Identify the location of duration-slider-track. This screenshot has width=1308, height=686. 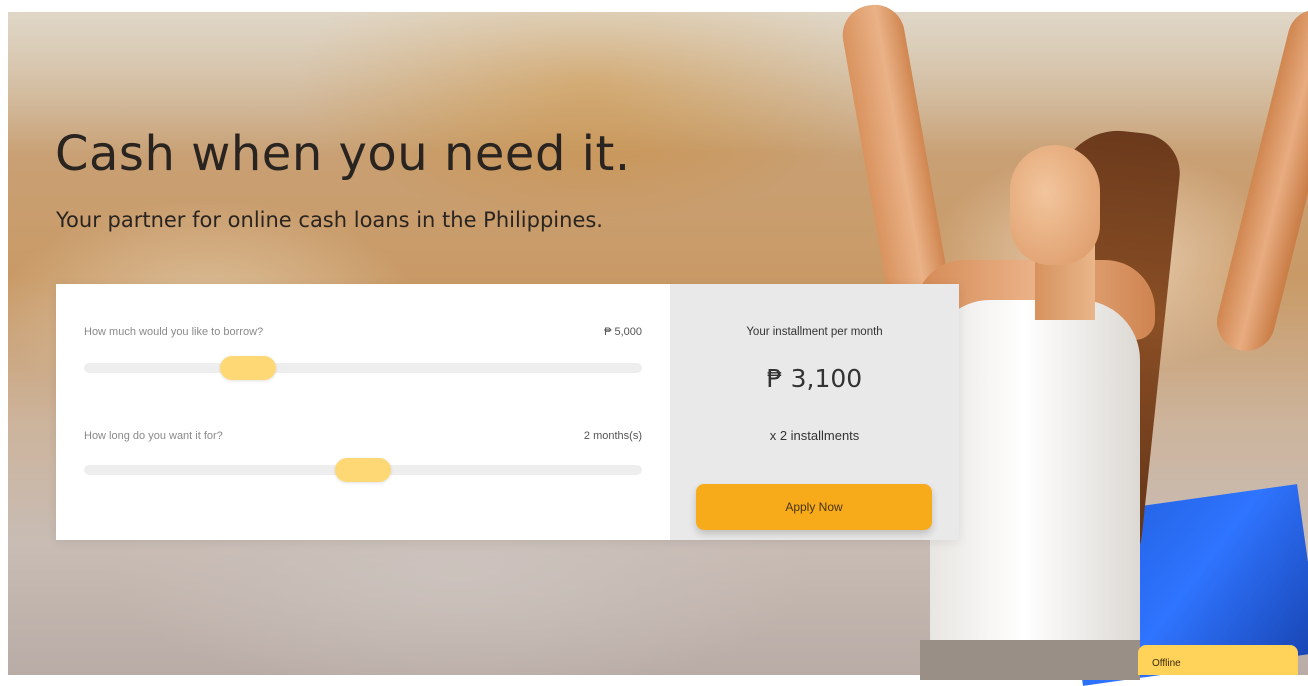
(363, 470).